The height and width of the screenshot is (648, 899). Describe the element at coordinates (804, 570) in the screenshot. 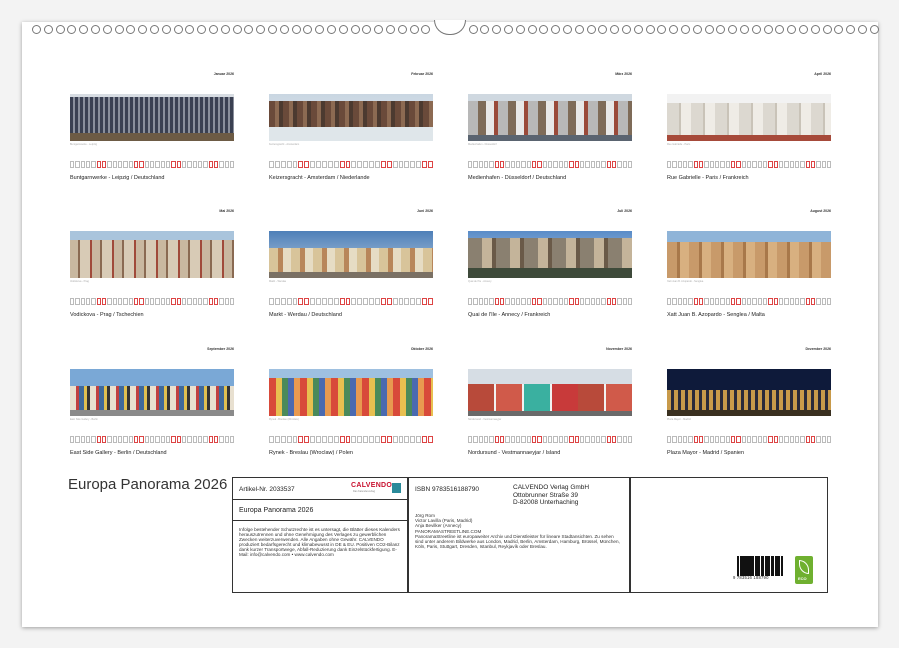

I see `eco-badge: ECO` at that location.